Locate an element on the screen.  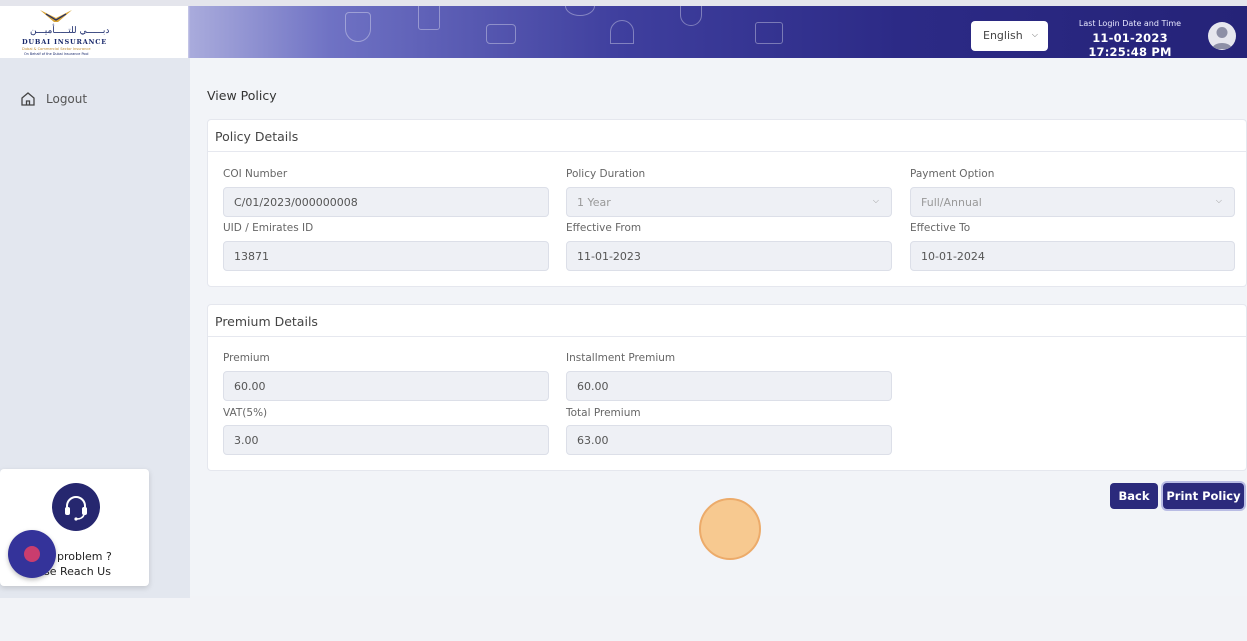
print-policy-button: Print Policy is located at coordinates (1203, 496).